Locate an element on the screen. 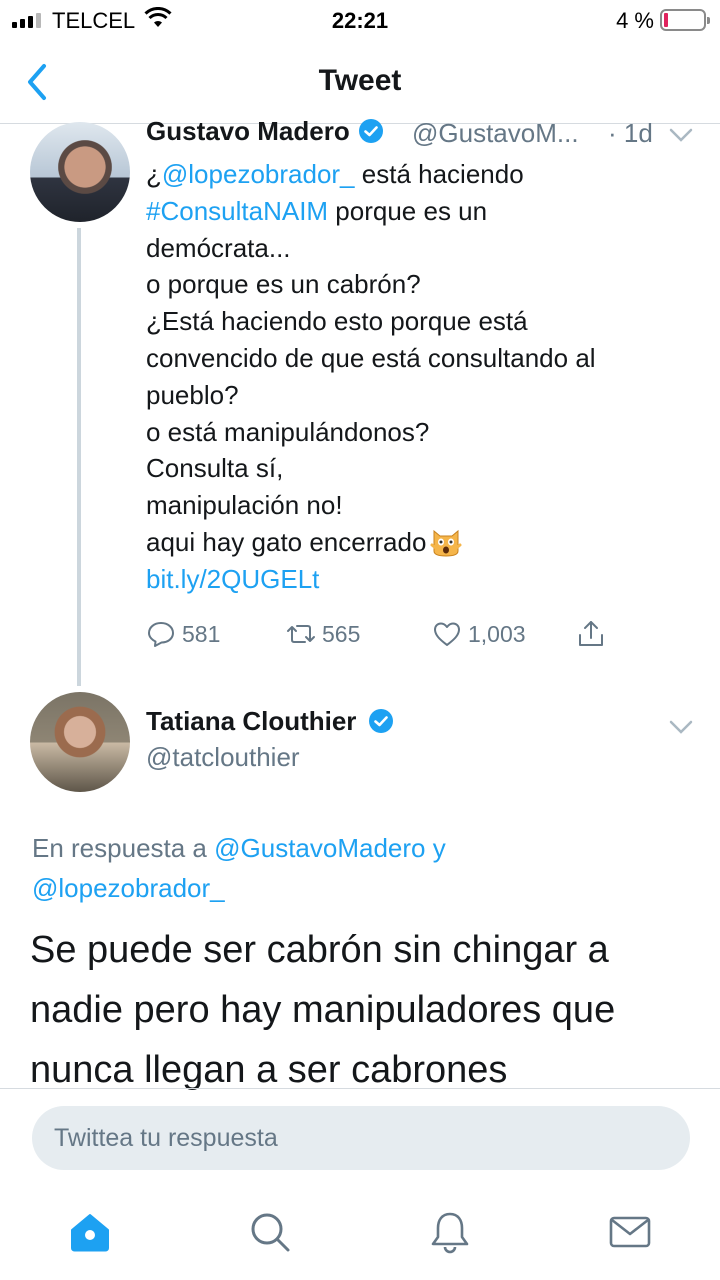 The width and height of the screenshot is (720, 1280). tweet1-text-line: o está manipulándonos? is located at coordinates (426, 432).